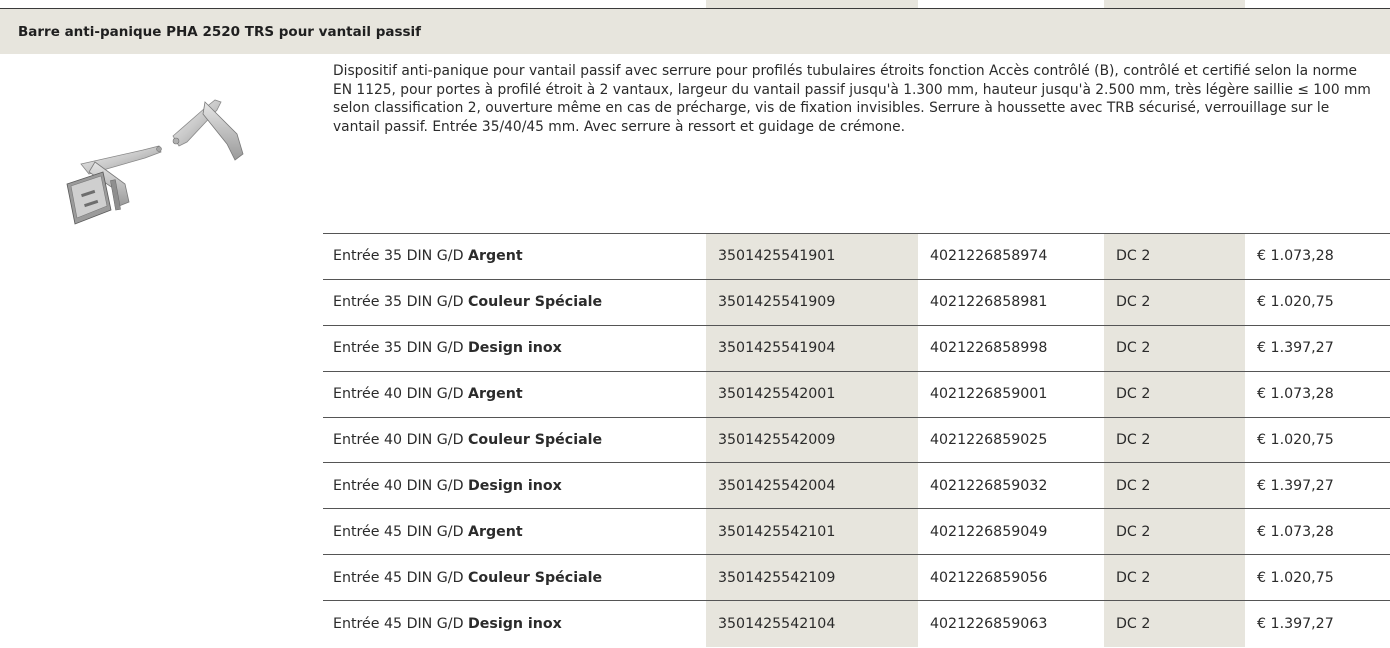 Image resolution: width=1390 pixels, height=648 pixels. What do you see at coordinates (1011, 623) in the screenshot?
I see `ean-cell: 4021226859063` at bounding box center [1011, 623].